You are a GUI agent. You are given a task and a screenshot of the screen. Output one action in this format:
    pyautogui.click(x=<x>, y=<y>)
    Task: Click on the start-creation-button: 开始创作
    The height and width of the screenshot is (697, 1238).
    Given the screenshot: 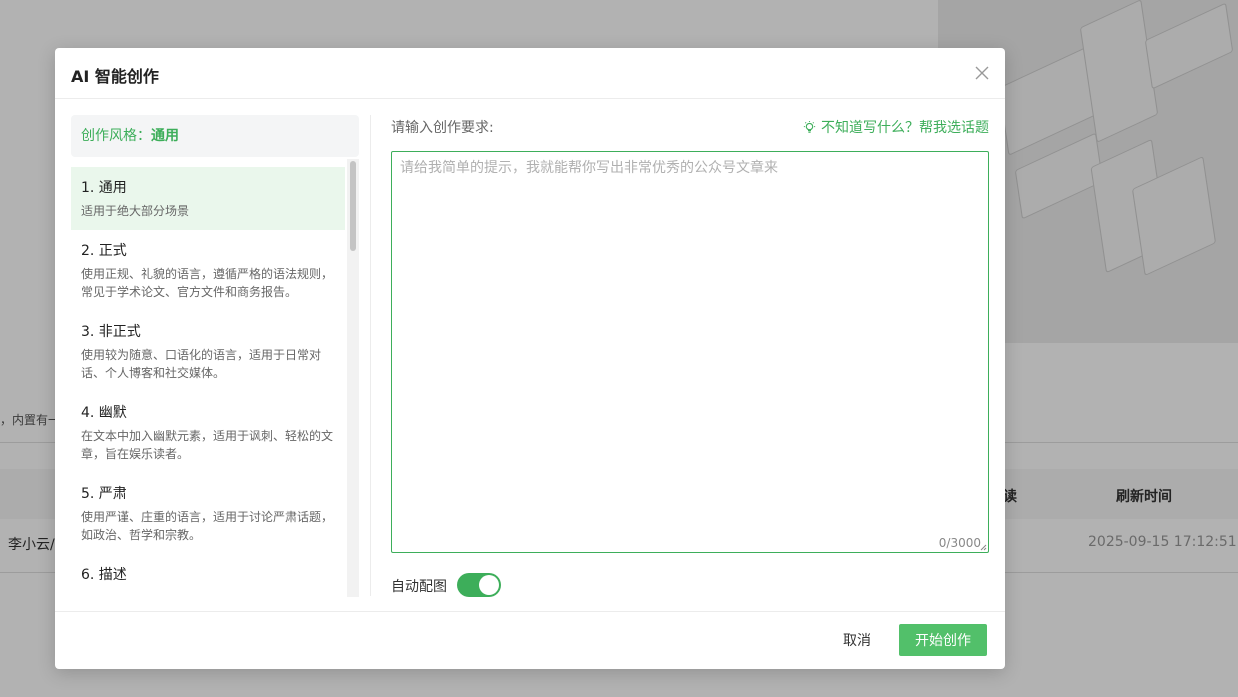 What is the action you would take?
    pyautogui.click(x=943, y=640)
    